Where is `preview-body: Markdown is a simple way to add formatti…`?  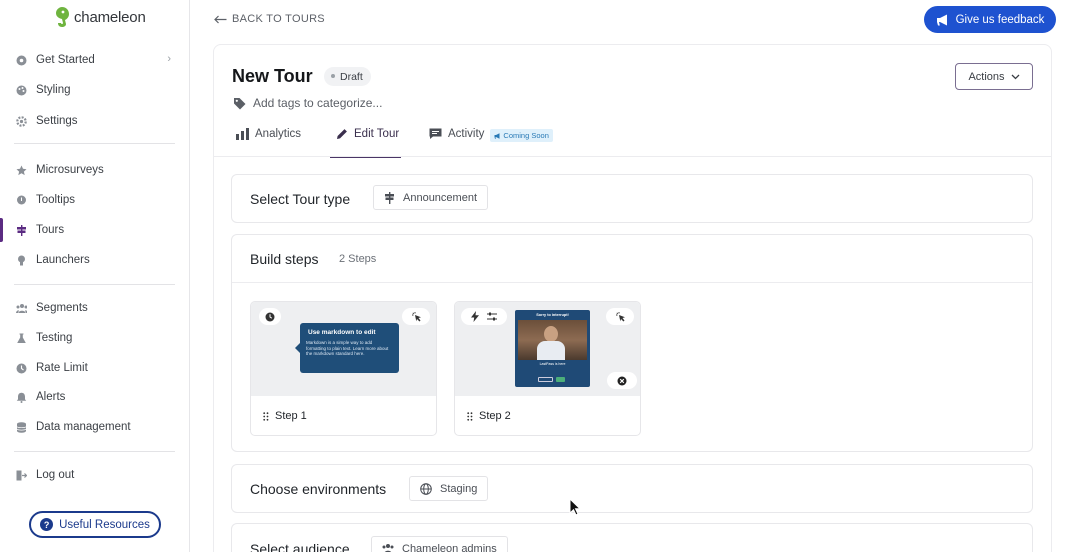 preview-body: Markdown is a simple way to add formatti… is located at coordinates (347, 348).